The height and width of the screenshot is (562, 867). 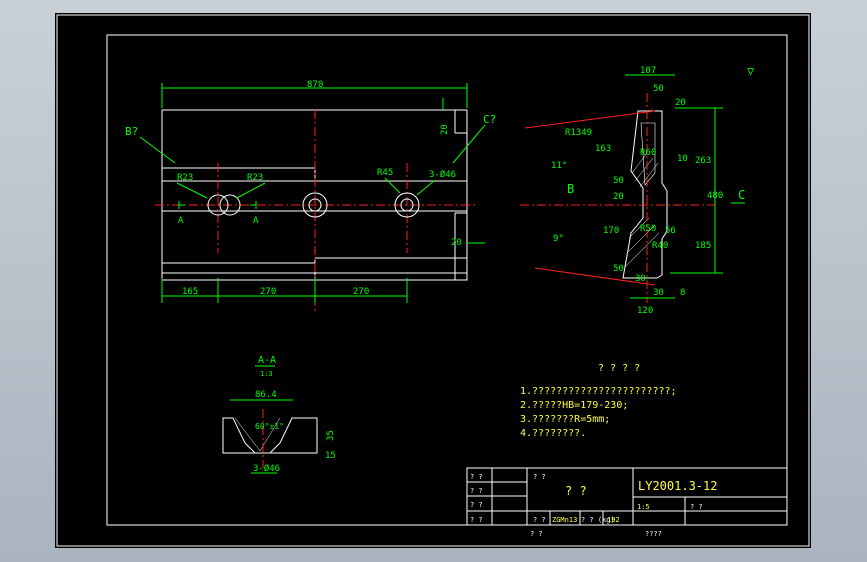 I want to click on tb-mark-4: ? ?, so click(x=476, y=520).